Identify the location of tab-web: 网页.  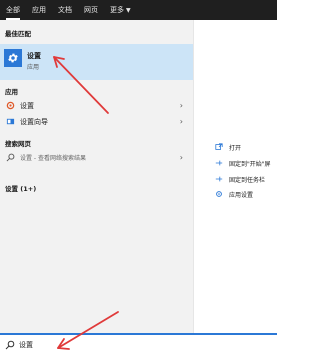
(91, 10).